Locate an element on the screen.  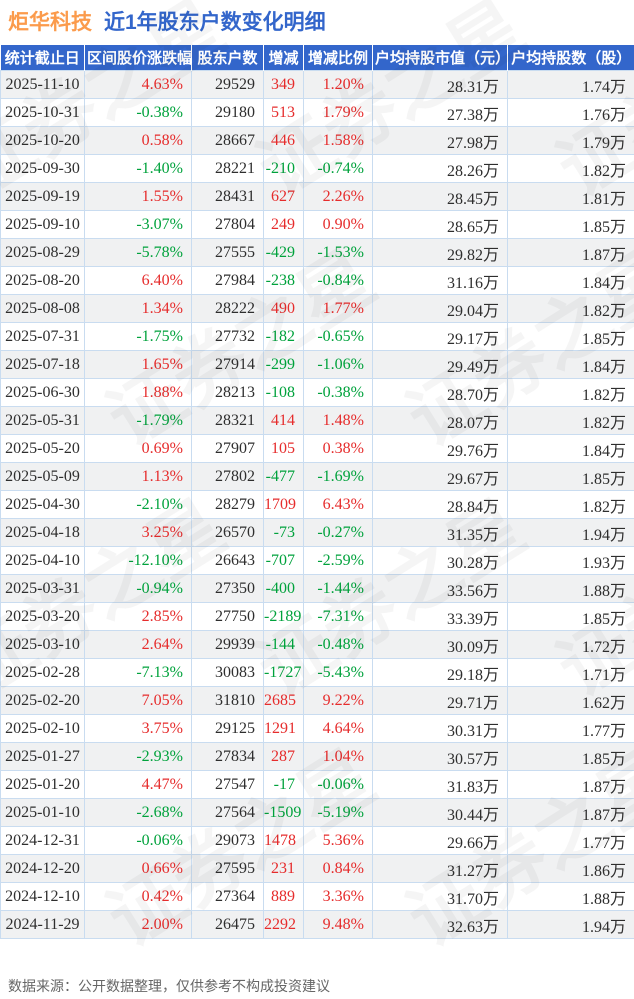
cell-price-change: 0.42% is located at coordinates (138, 896).